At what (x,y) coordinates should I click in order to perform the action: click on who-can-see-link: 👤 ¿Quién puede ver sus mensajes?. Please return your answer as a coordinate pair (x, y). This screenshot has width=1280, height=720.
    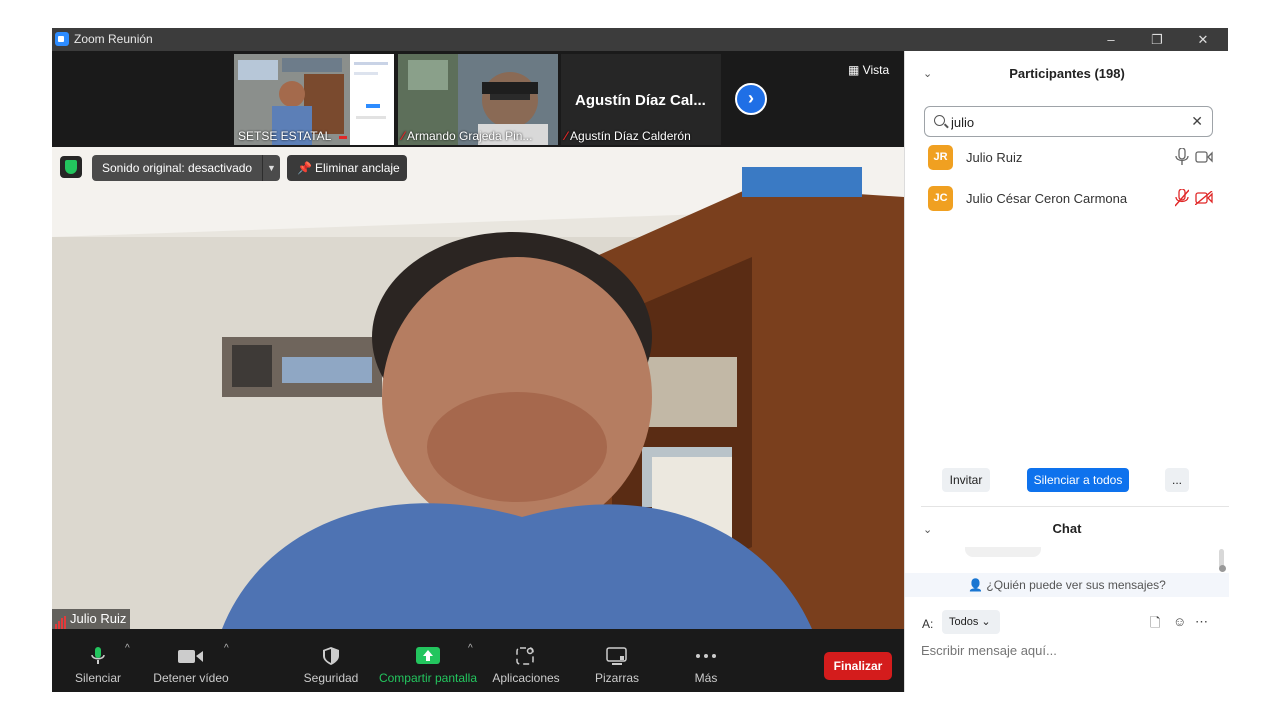
    Looking at the image, I should click on (1067, 585).